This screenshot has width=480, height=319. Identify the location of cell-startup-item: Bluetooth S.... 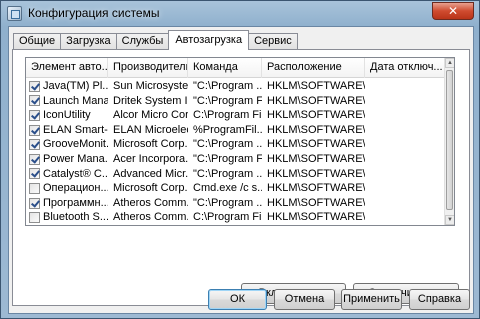
(67, 217).